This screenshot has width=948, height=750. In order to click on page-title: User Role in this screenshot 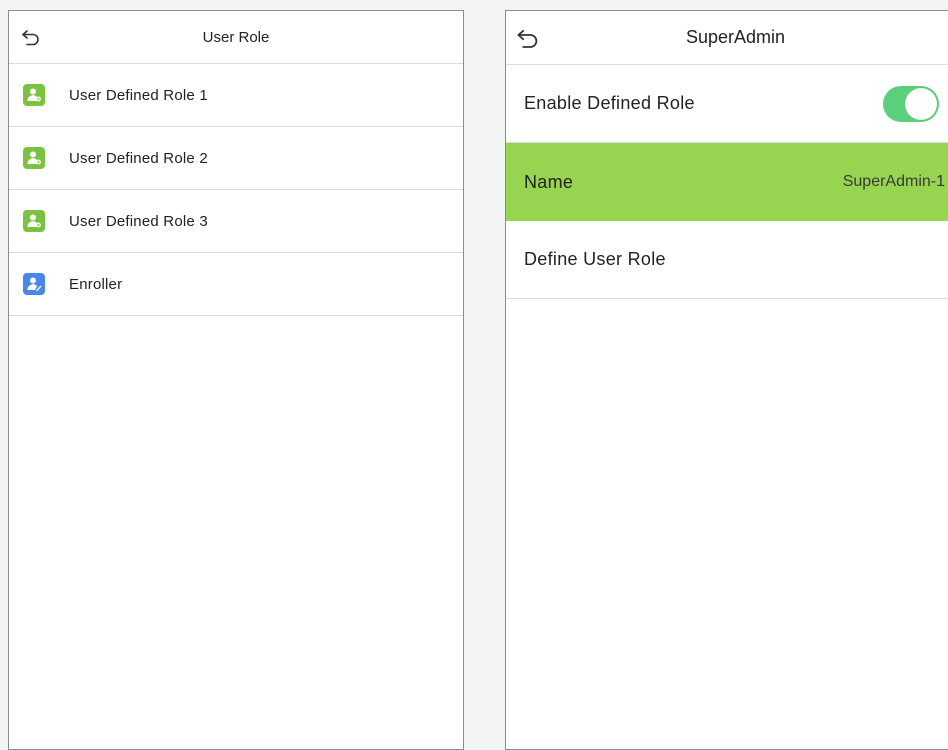, I will do `click(236, 37)`.